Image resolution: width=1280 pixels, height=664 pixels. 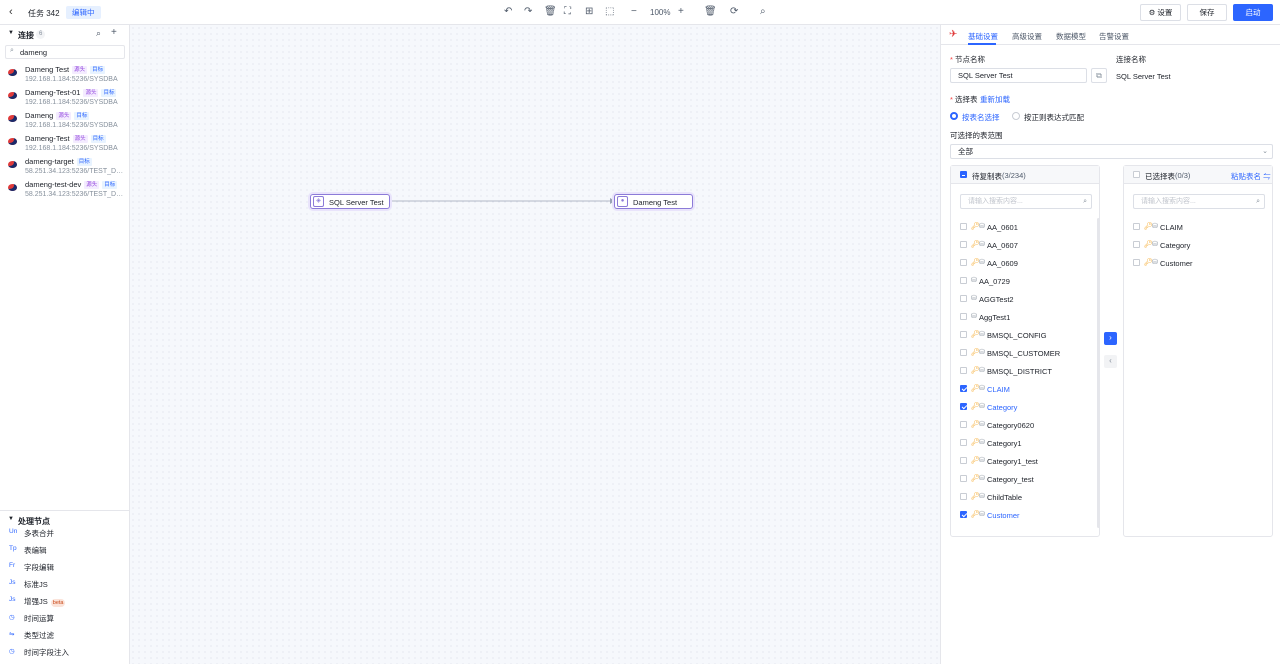 What do you see at coordinates (65, 634) in the screenshot?
I see `process-node-item: ⇋ 类型过滤` at bounding box center [65, 634].